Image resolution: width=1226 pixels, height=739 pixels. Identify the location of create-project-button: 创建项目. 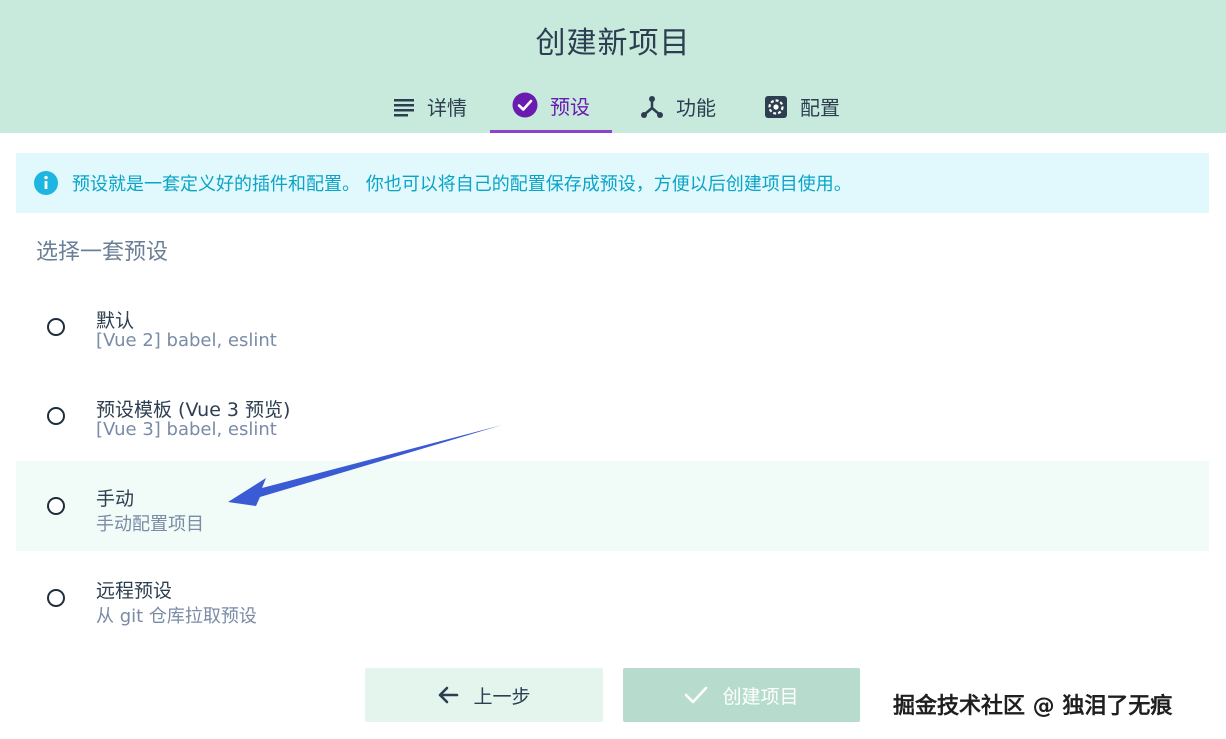
(741, 695).